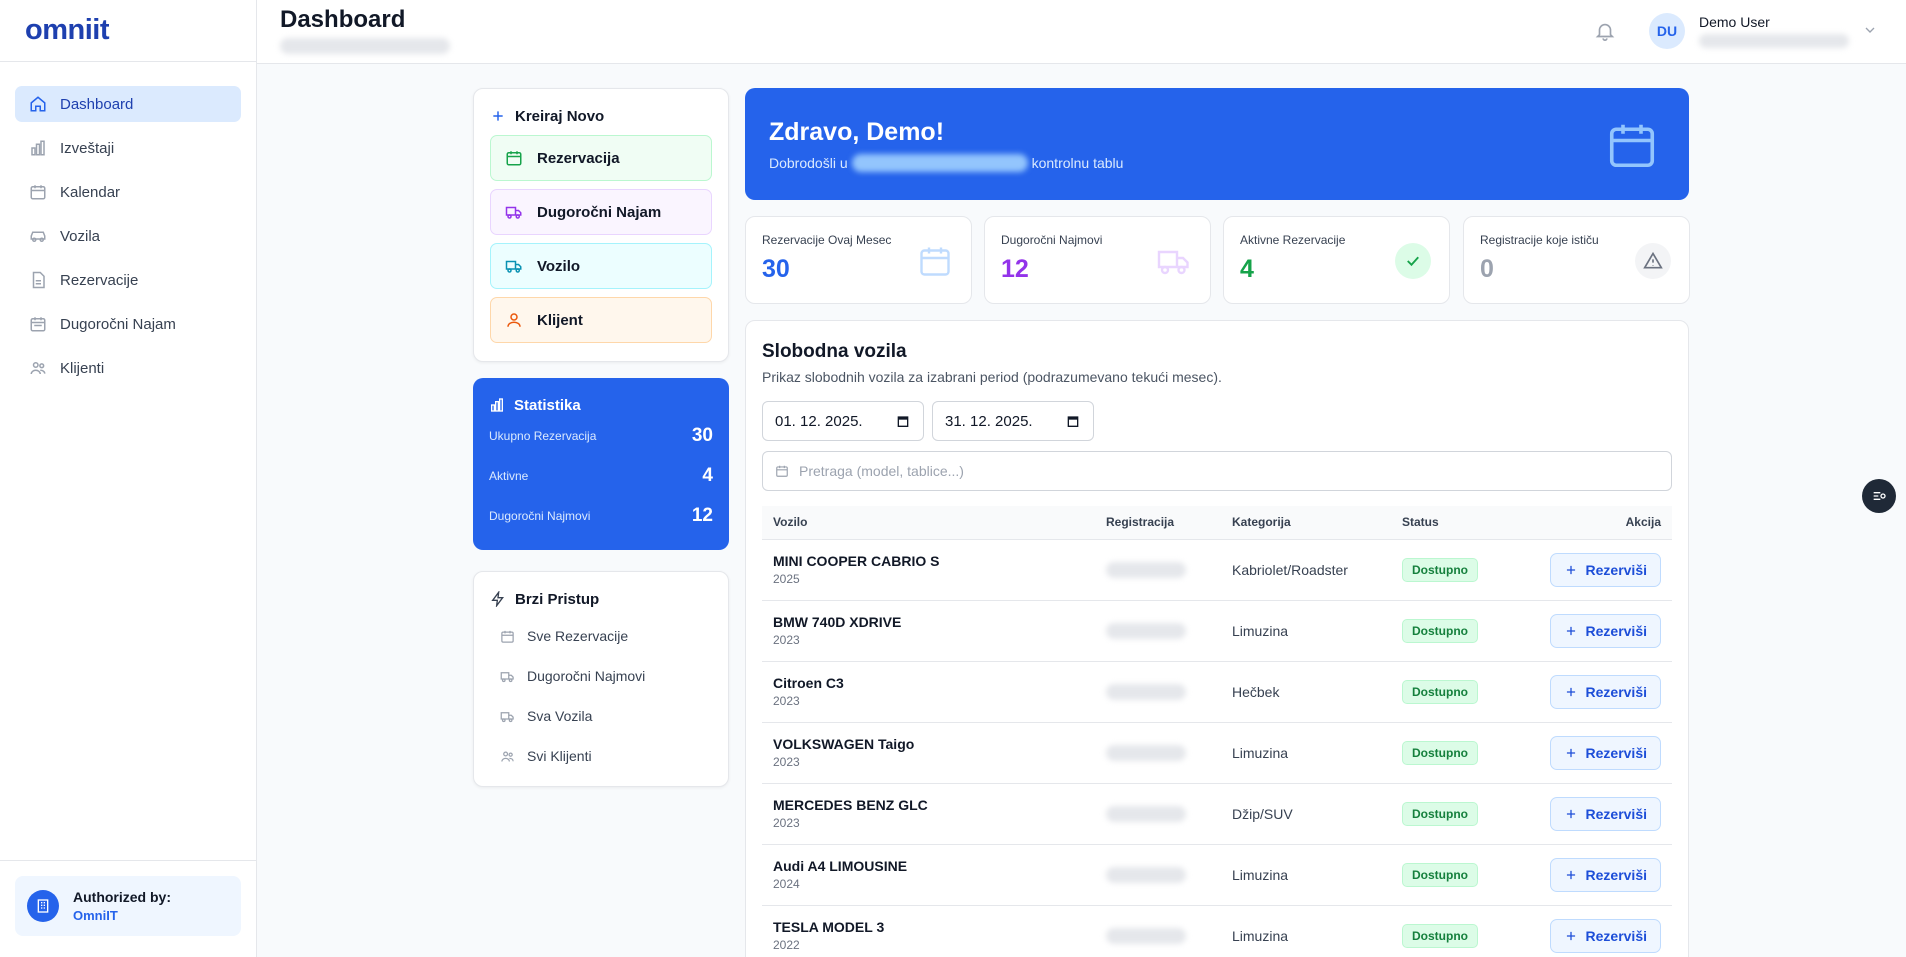  Describe the element at coordinates (128, 324) in the screenshot. I see `sidebar-item-dugorocni-najam: Dugoročni Najam` at that location.